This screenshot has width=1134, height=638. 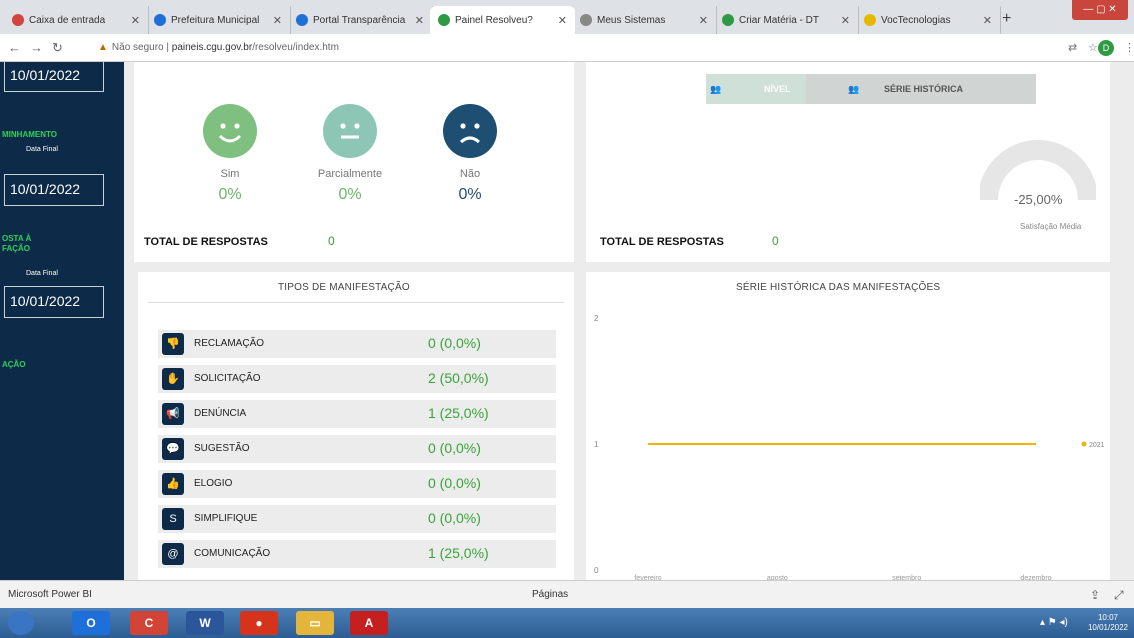 I want to click on y-tick-label: 1, so click(x=596, y=444).